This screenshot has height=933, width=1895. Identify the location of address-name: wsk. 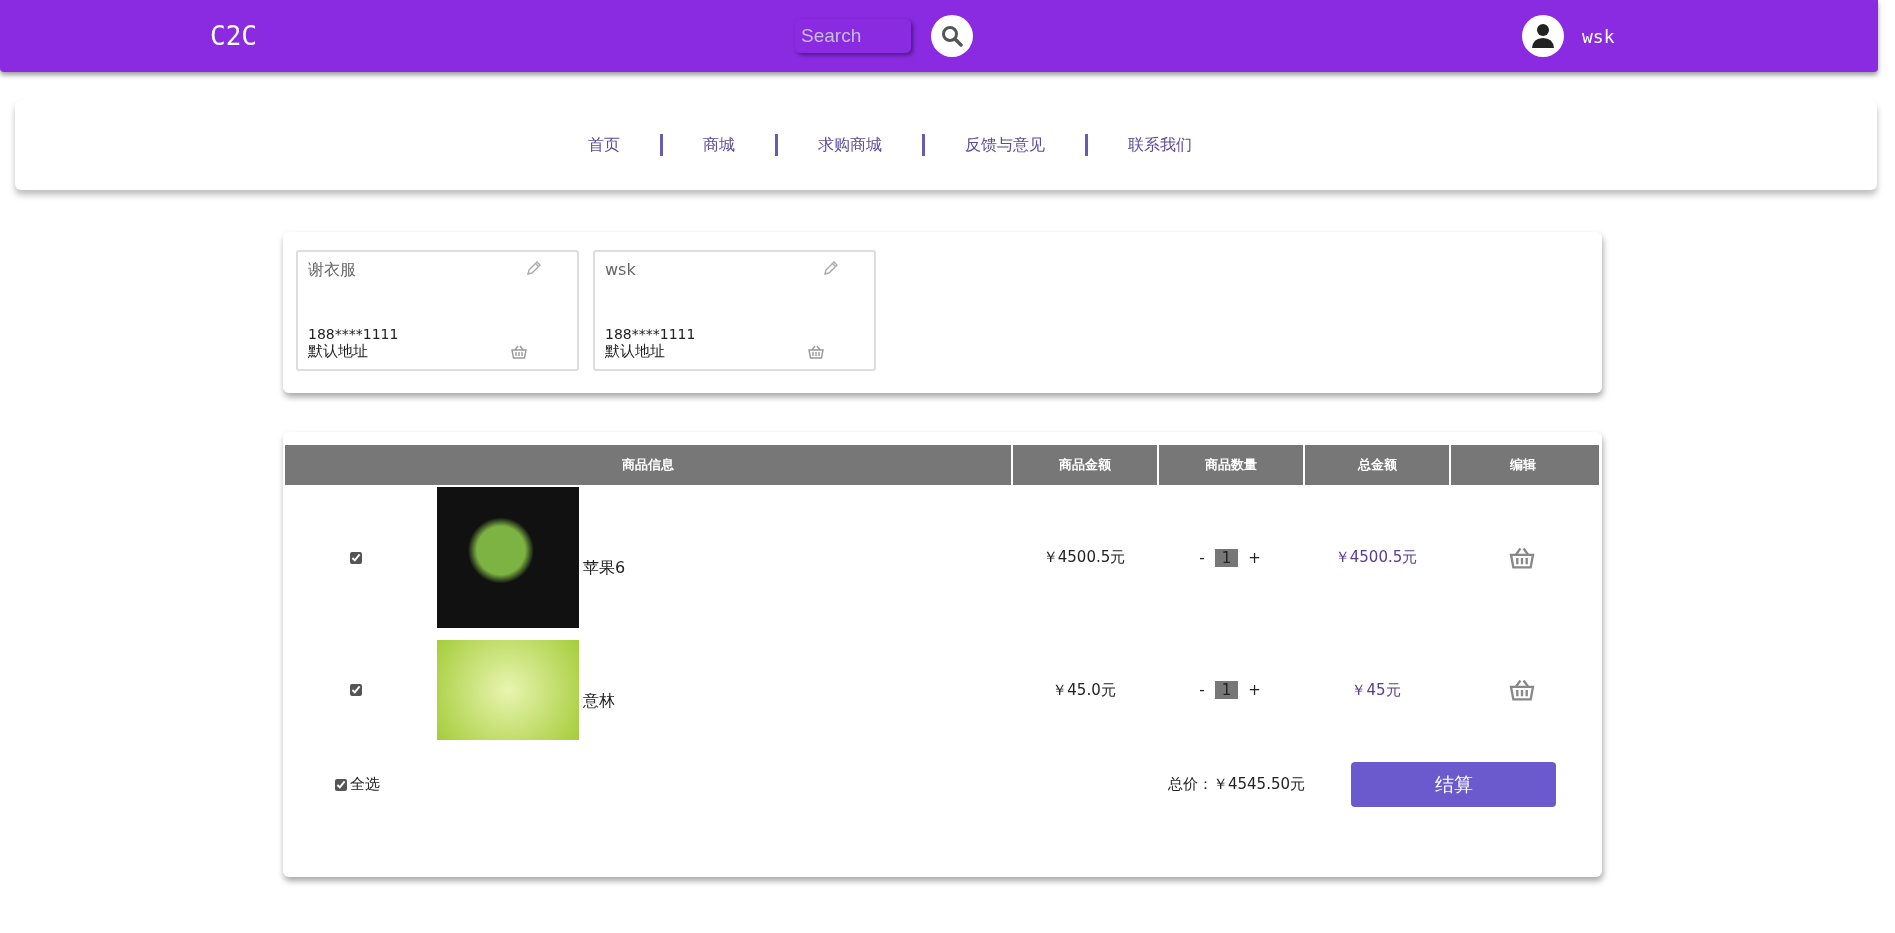
(620, 269).